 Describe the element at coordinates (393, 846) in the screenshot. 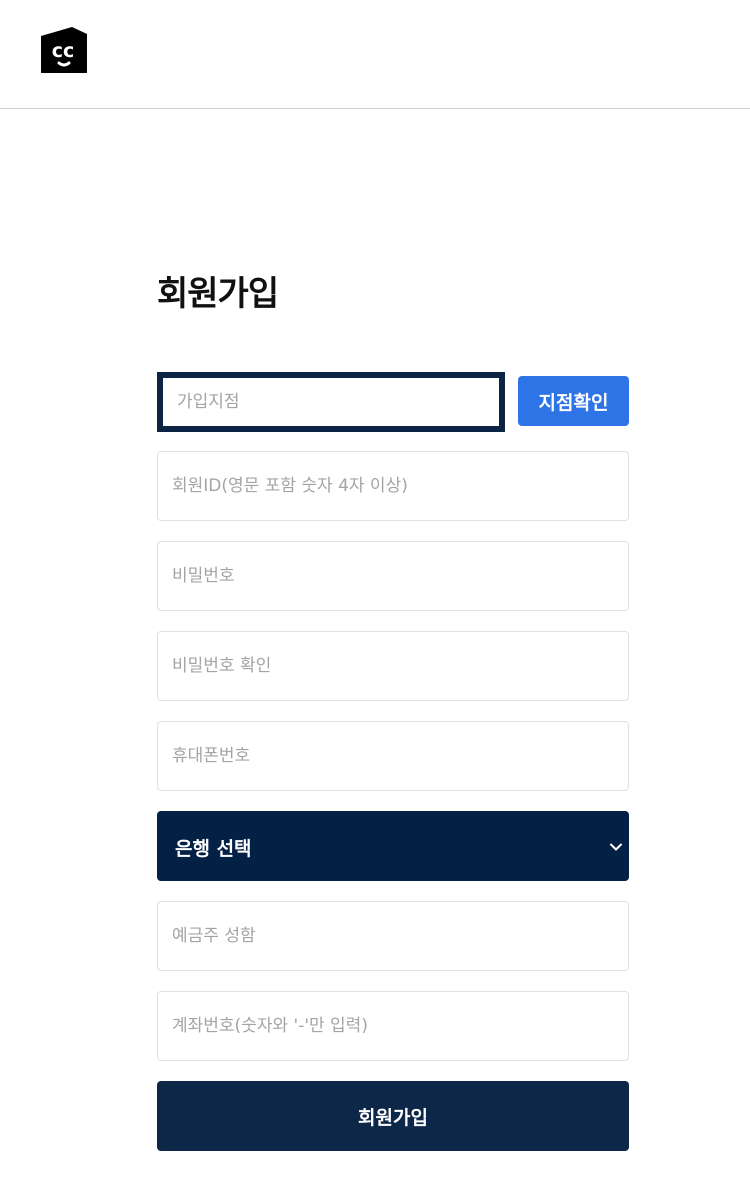

I see `bank-select: 은행 선택` at that location.